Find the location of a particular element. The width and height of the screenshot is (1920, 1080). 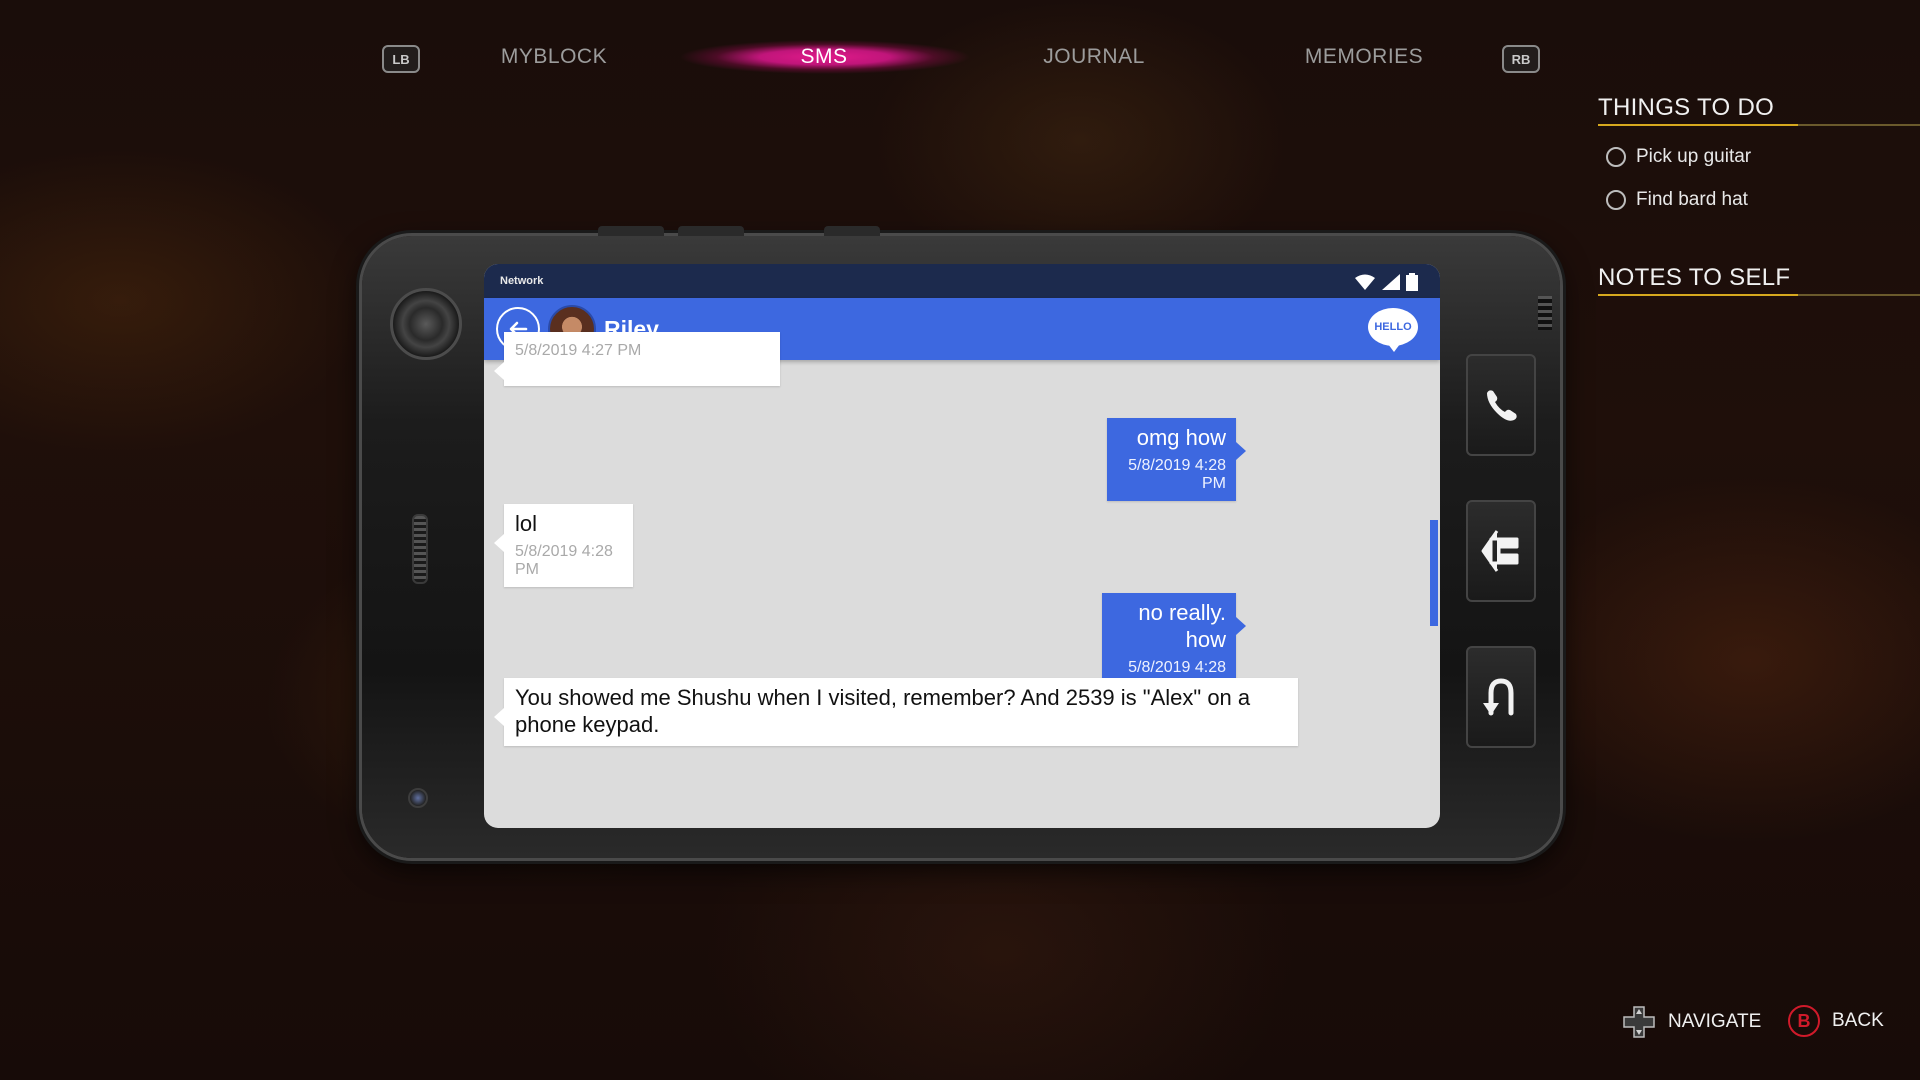

todo-item-label: Find bard hat is located at coordinates (1692, 199).